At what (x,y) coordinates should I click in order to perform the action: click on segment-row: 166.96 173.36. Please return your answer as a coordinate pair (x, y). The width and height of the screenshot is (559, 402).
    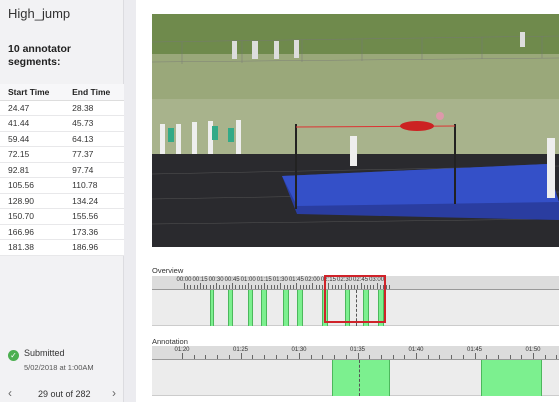
    Looking at the image, I should click on (62, 232).